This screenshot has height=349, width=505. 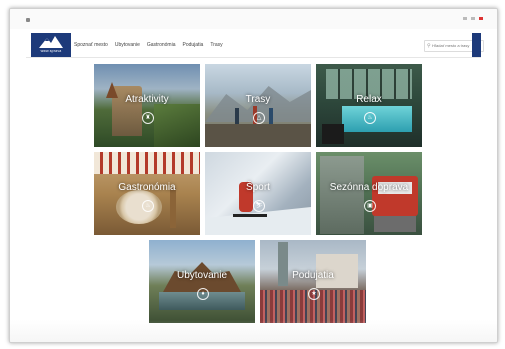 I want to click on ski-icon: ⛷, so click(x=259, y=206).